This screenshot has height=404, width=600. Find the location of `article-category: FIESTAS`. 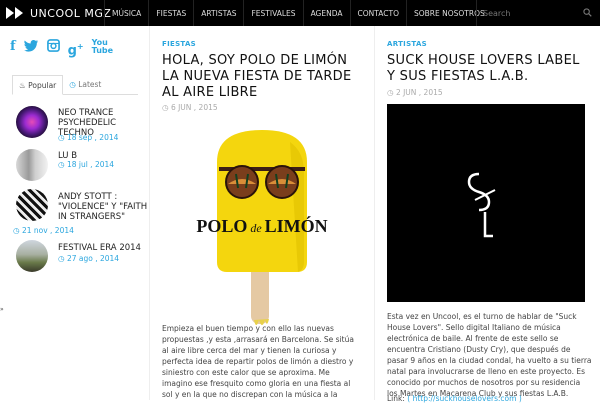

article-category: FIESTAS is located at coordinates (179, 44).